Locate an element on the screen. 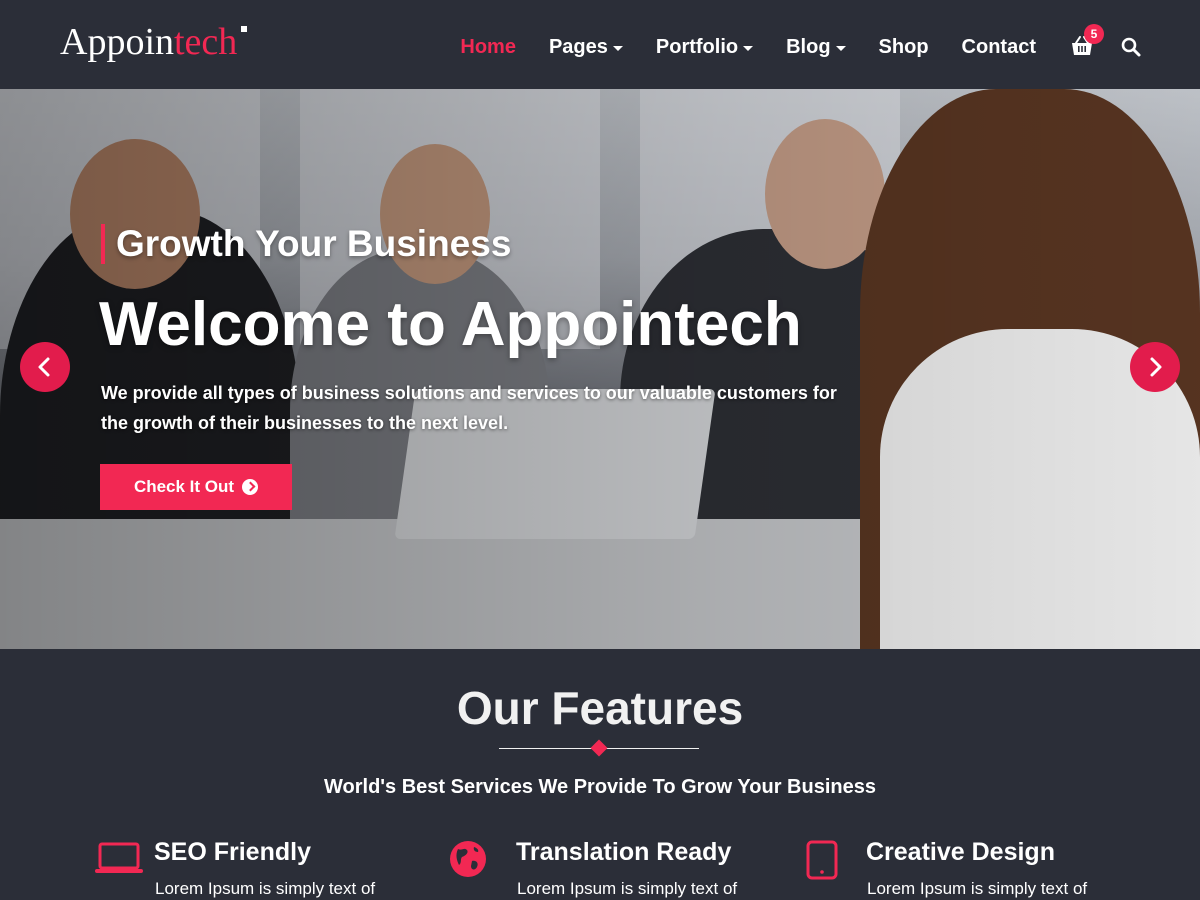 This screenshot has height=900, width=1200. check-it-out-button: Check It Out is located at coordinates (196, 487).